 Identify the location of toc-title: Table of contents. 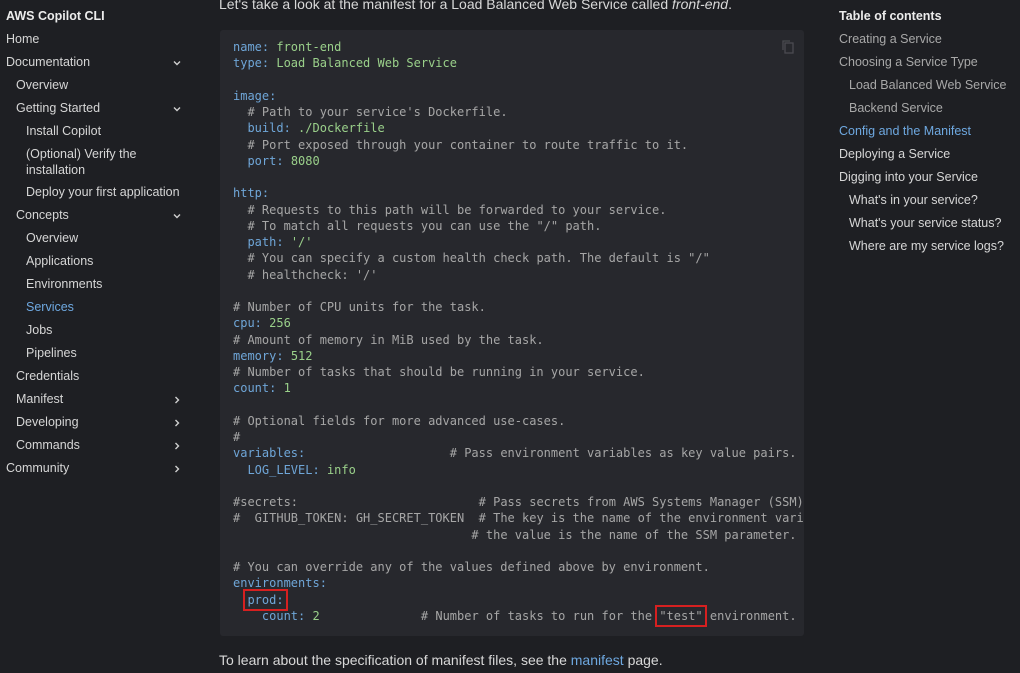
(890, 16).